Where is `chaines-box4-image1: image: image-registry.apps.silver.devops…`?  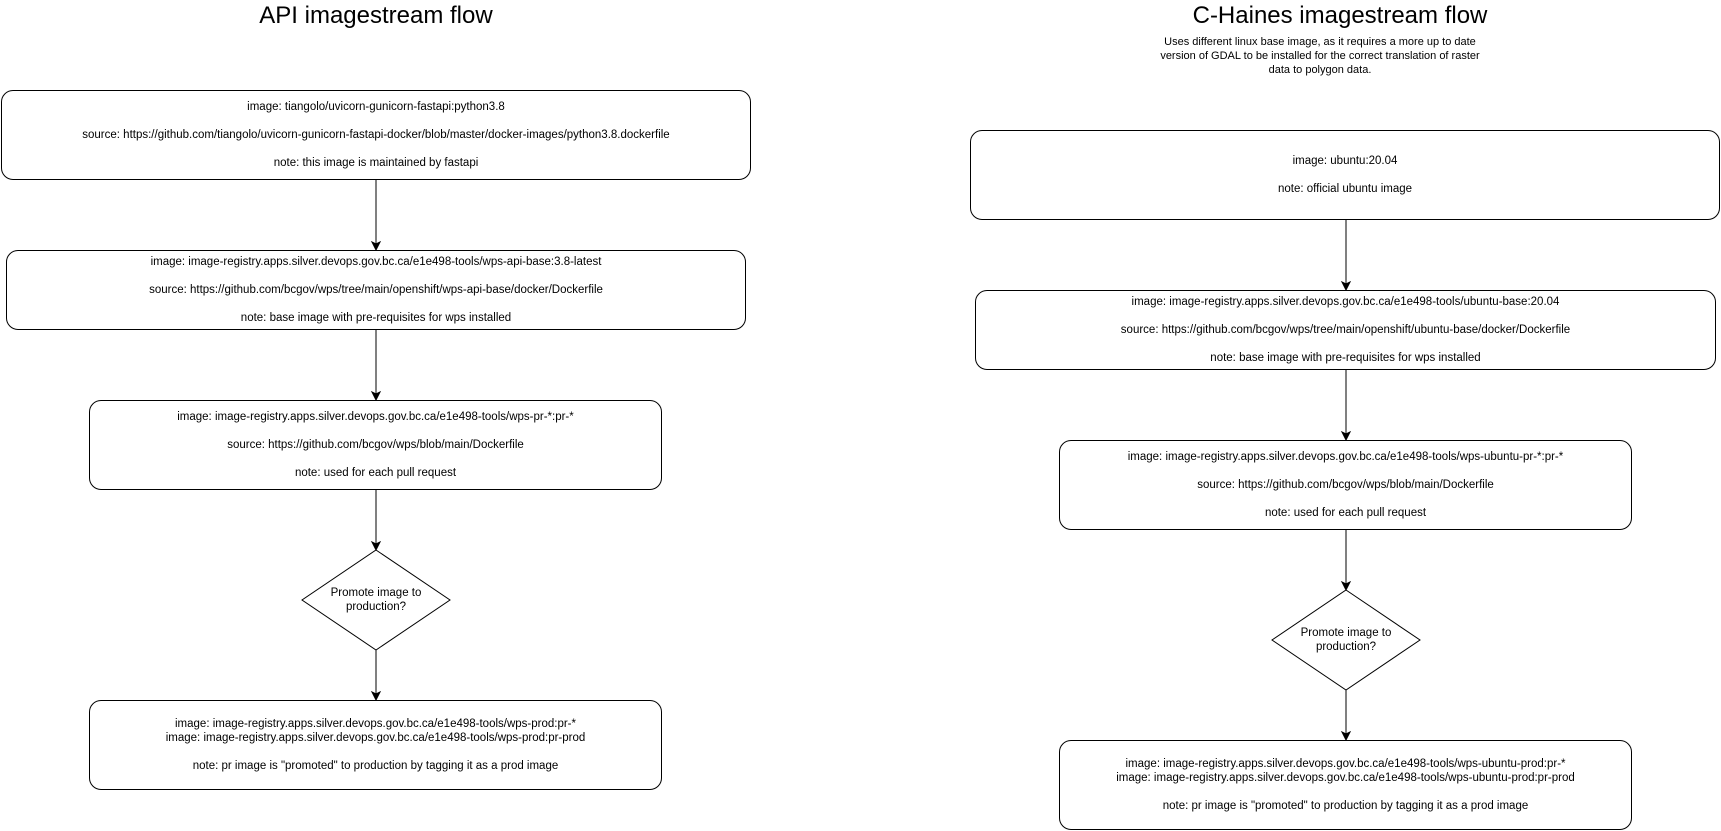 chaines-box4-image1: image: image-registry.apps.silver.devops… is located at coordinates (1345, 764).